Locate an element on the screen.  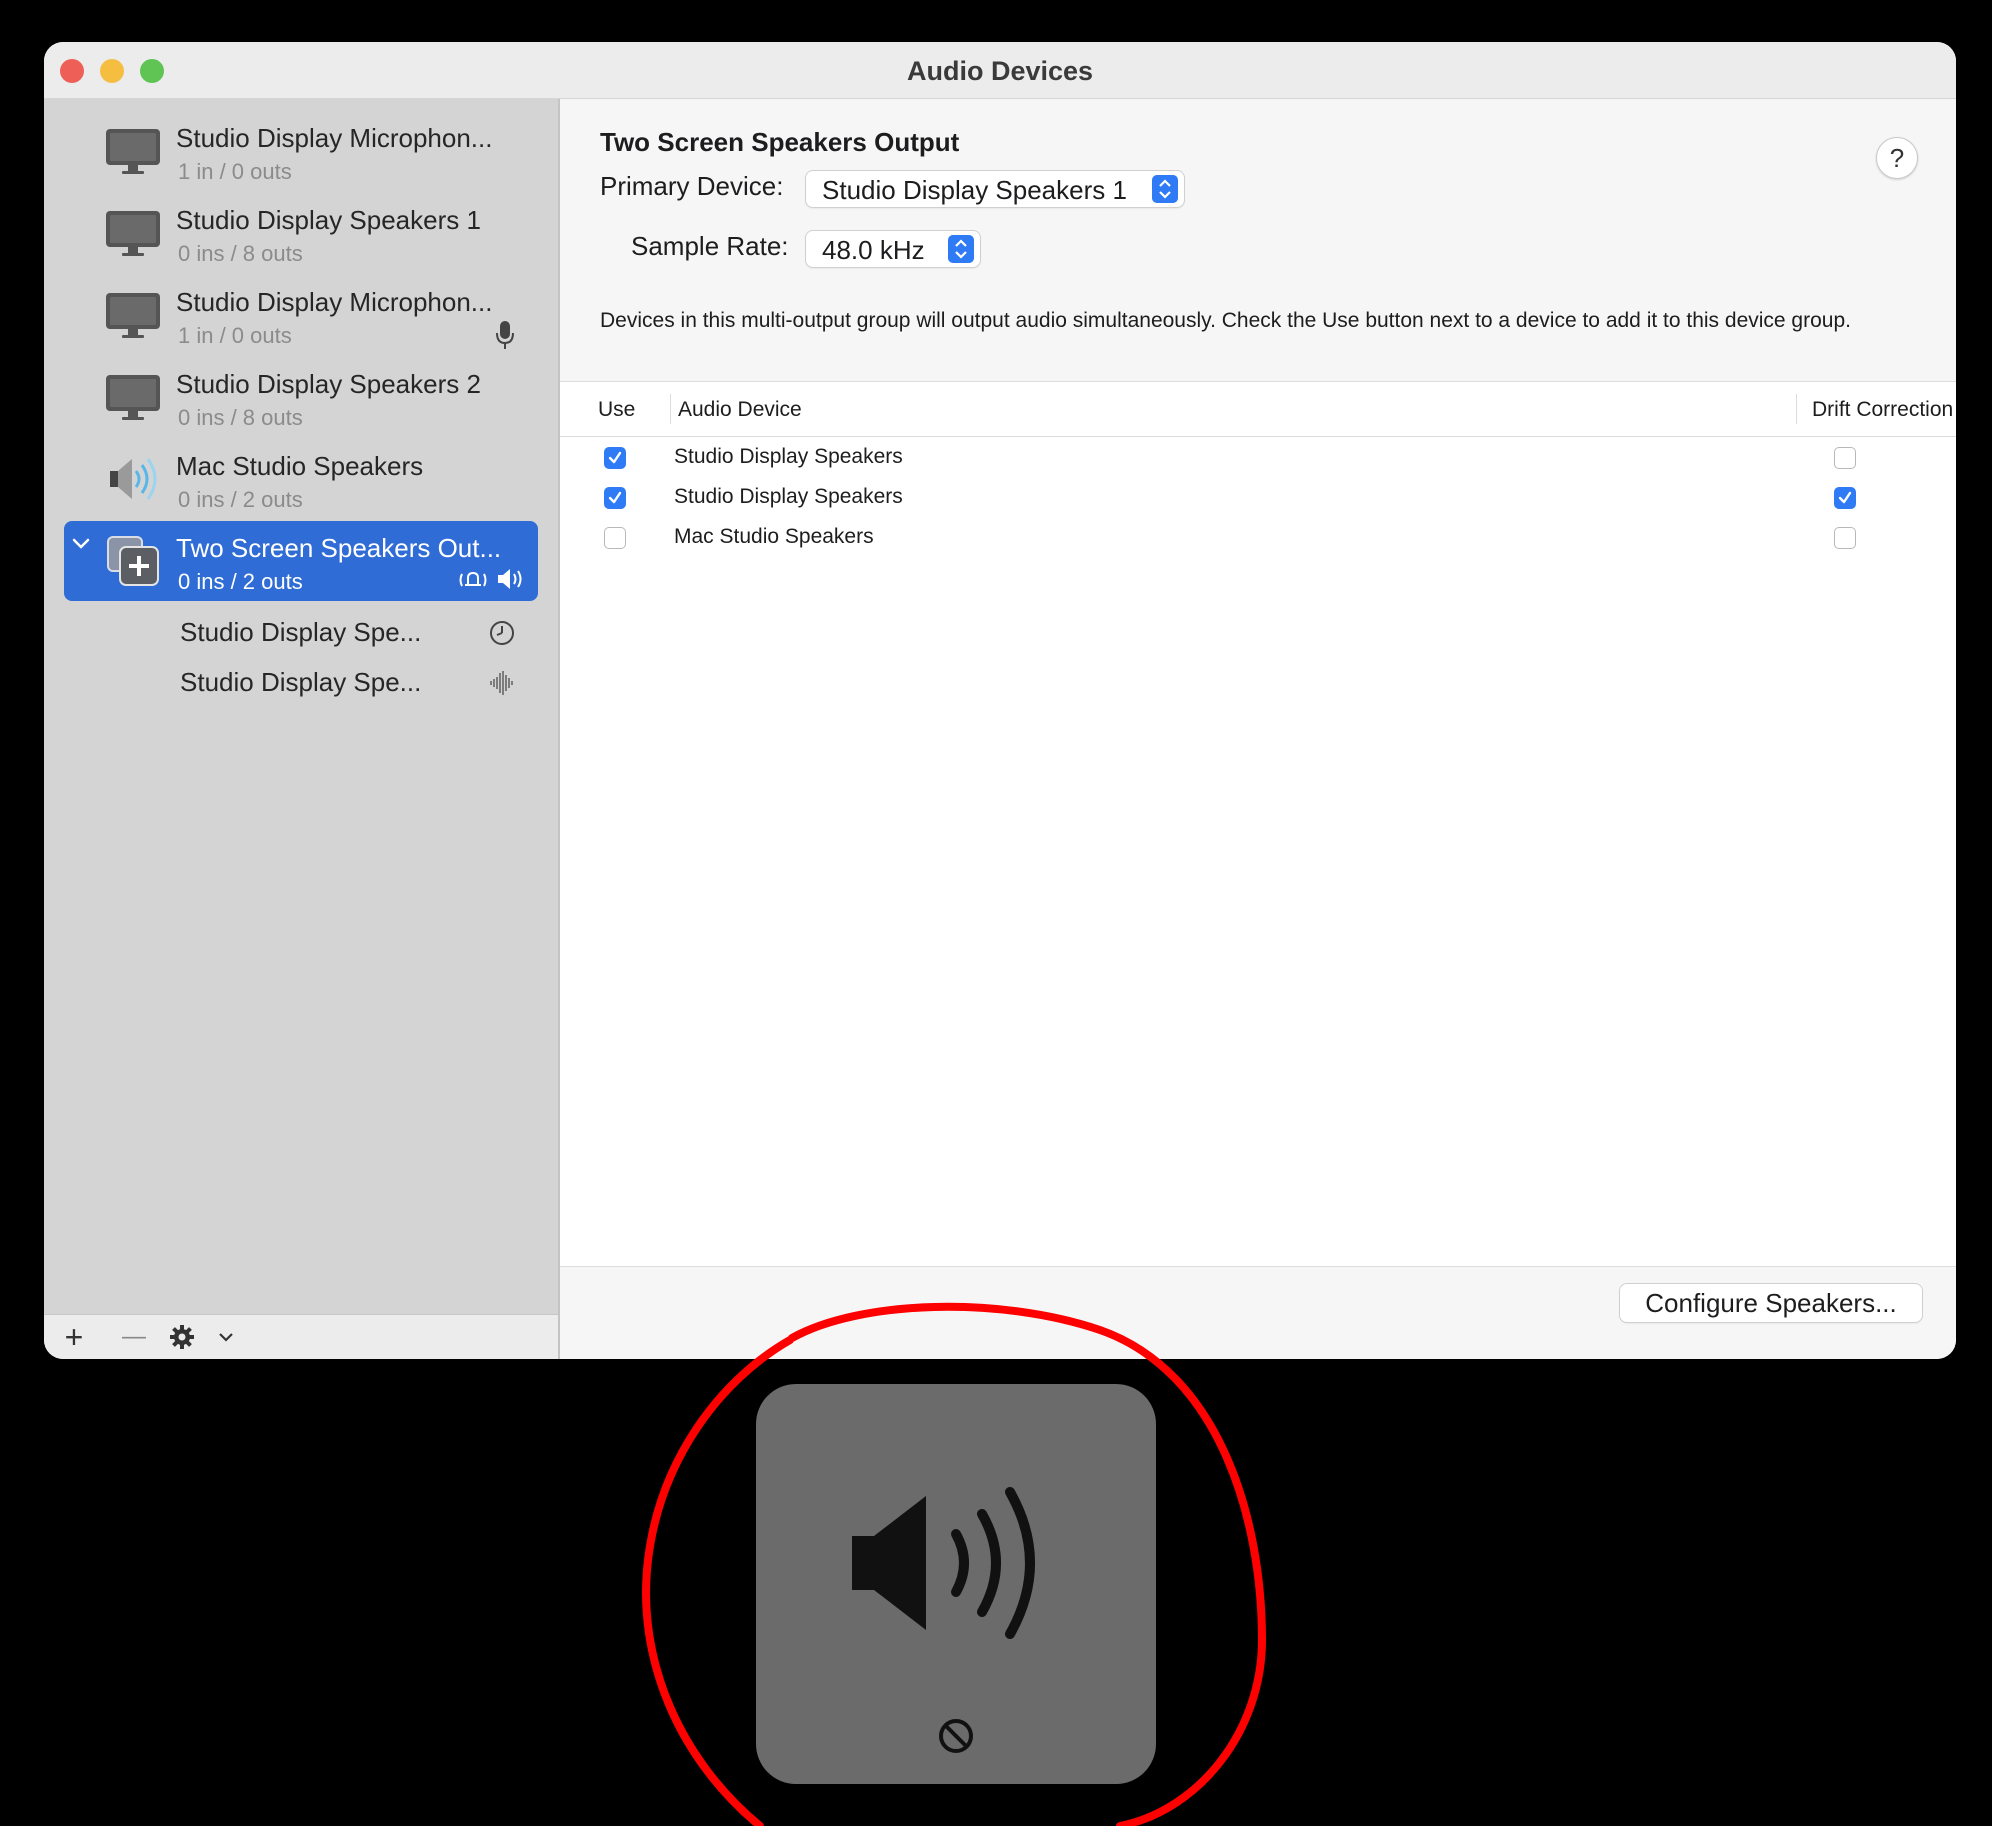
sample-rate-popup: 48.0 kHz is located at coordinates (893, 249).